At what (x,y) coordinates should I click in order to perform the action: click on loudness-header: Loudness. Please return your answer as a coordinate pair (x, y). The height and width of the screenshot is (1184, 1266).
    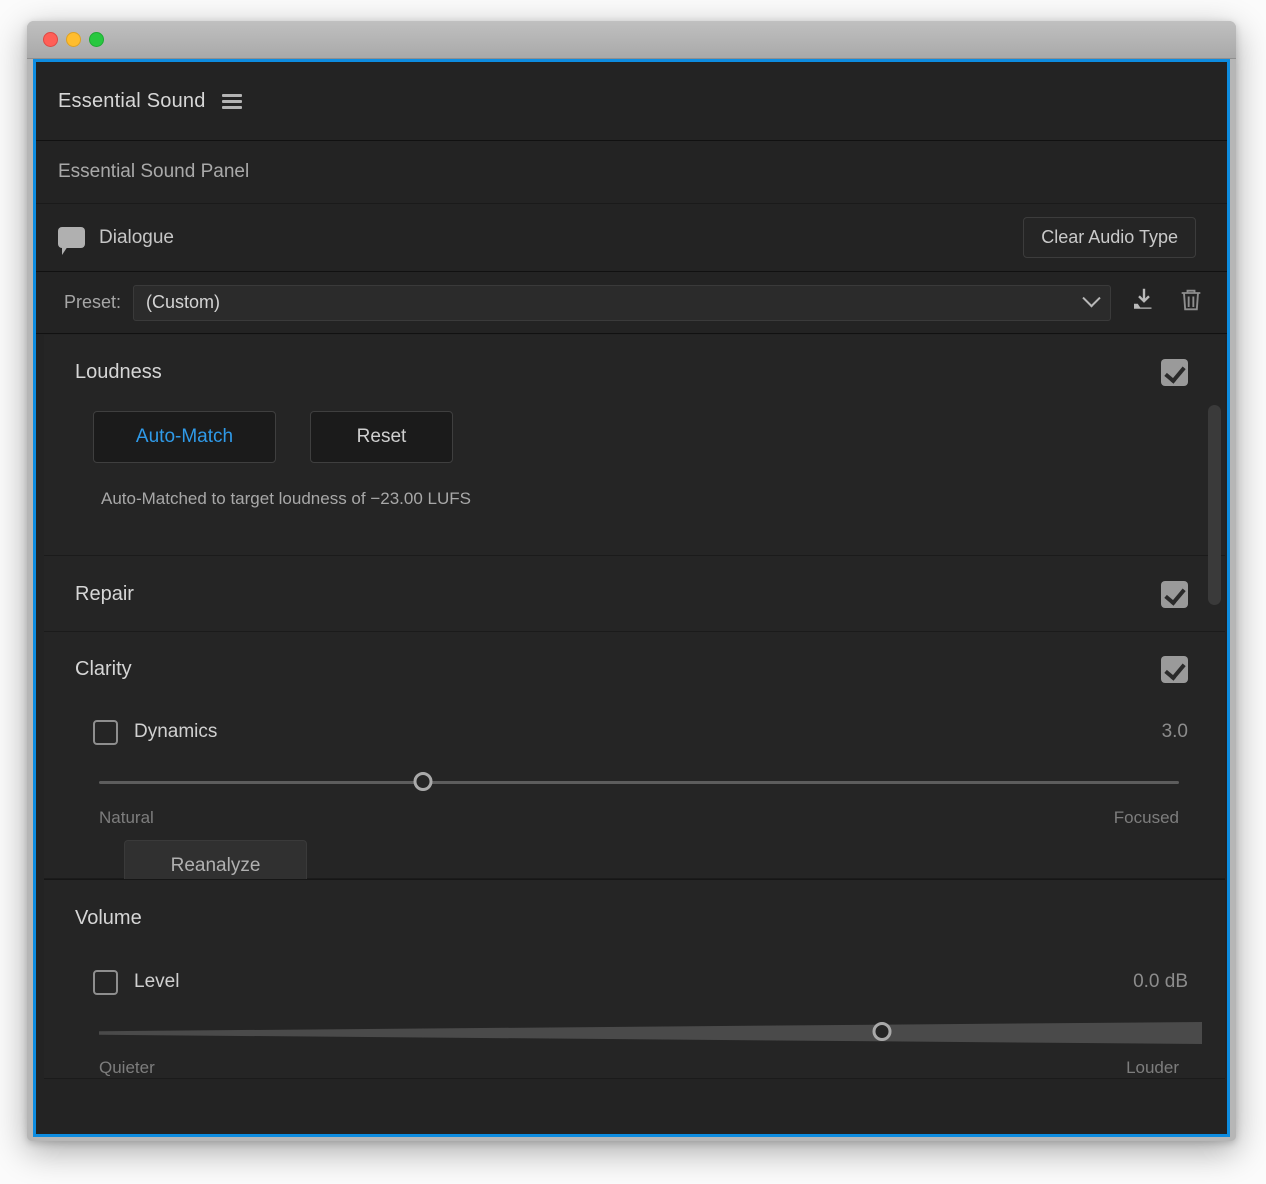
    Looking at the image, I should click on (634, 372).